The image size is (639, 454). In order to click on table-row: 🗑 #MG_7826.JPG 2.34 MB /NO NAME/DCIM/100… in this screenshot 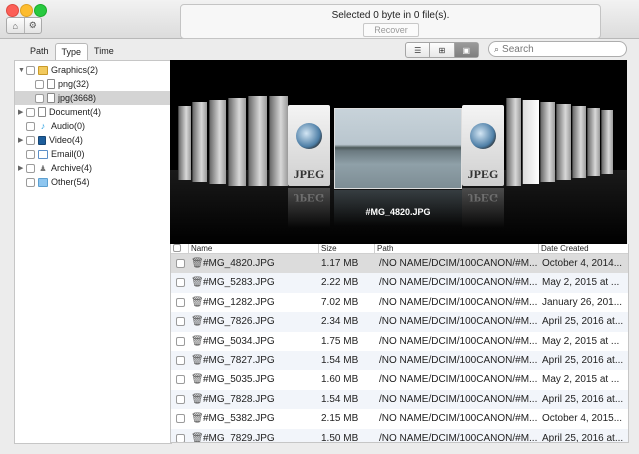, I will do `click(399, 322)`.